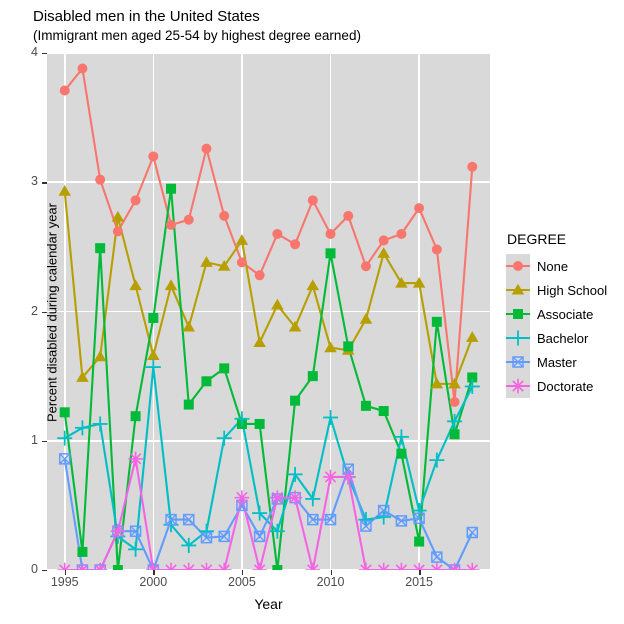  Describe the element at coordinates (518, 338) in the screenshot. I see `plus-icon` at that location.